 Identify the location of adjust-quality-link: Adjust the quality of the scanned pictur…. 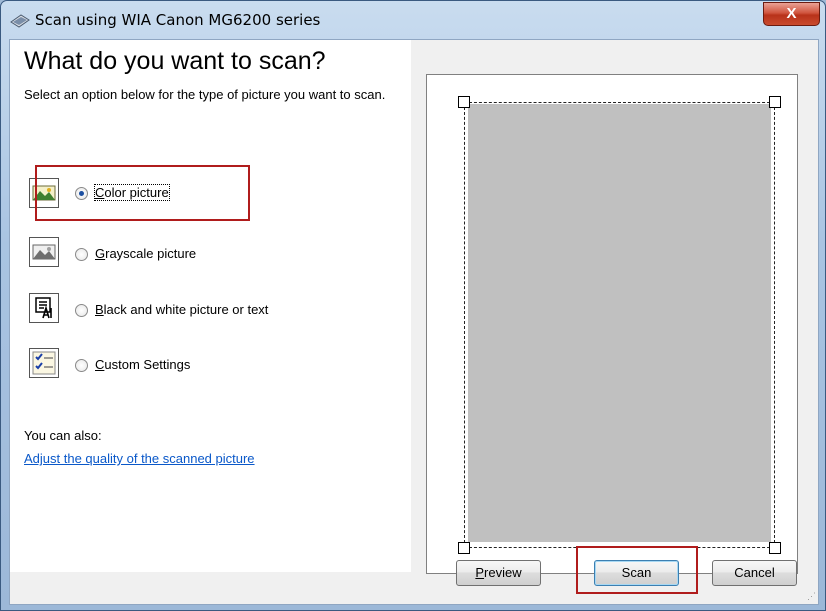
(139, 458).